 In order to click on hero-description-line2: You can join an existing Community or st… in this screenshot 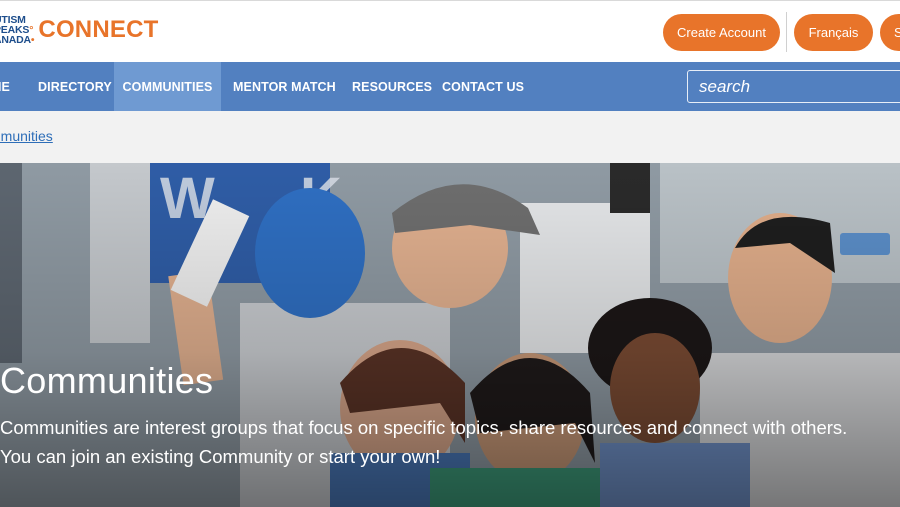, I will do `click(220, 456)`.